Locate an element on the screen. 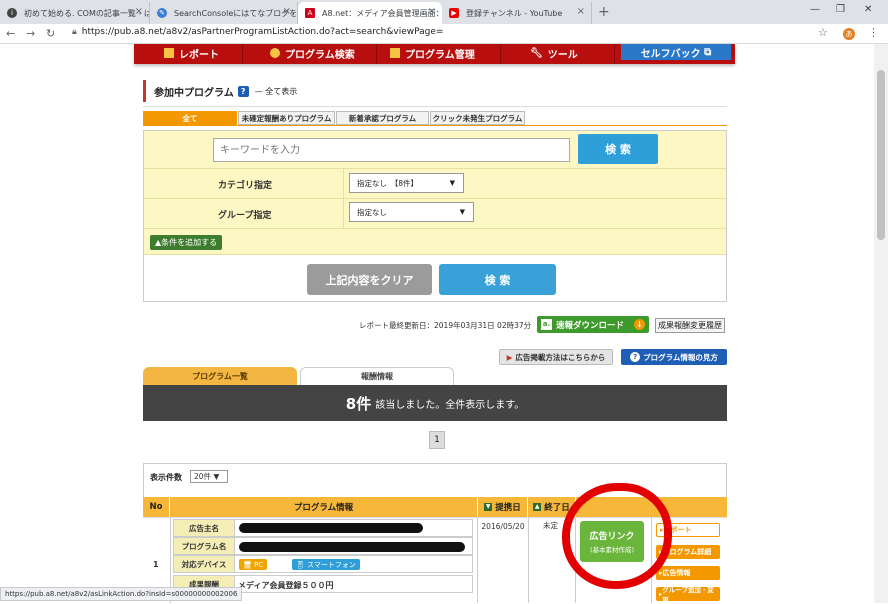 This screenshot has height=604, width=888. search-submit-button: 検 索 is located at coordinates (497, 279).